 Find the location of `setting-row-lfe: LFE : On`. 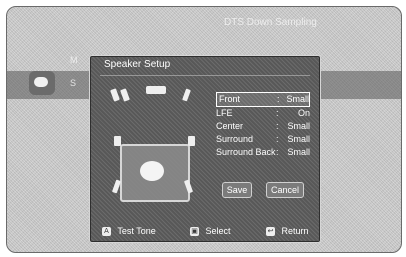

setting-row-lfe: LFE : On is located at coordinates (263, 113).